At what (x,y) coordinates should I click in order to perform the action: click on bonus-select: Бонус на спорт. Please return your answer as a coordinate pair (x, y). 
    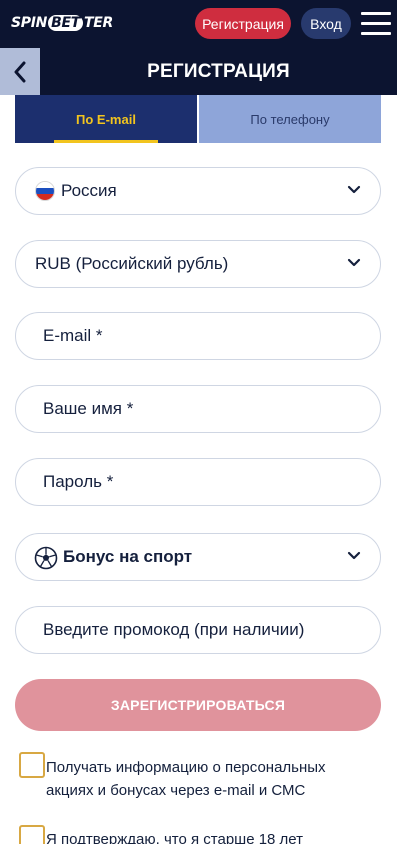
    Looking at the image, I should click on (198, 557).